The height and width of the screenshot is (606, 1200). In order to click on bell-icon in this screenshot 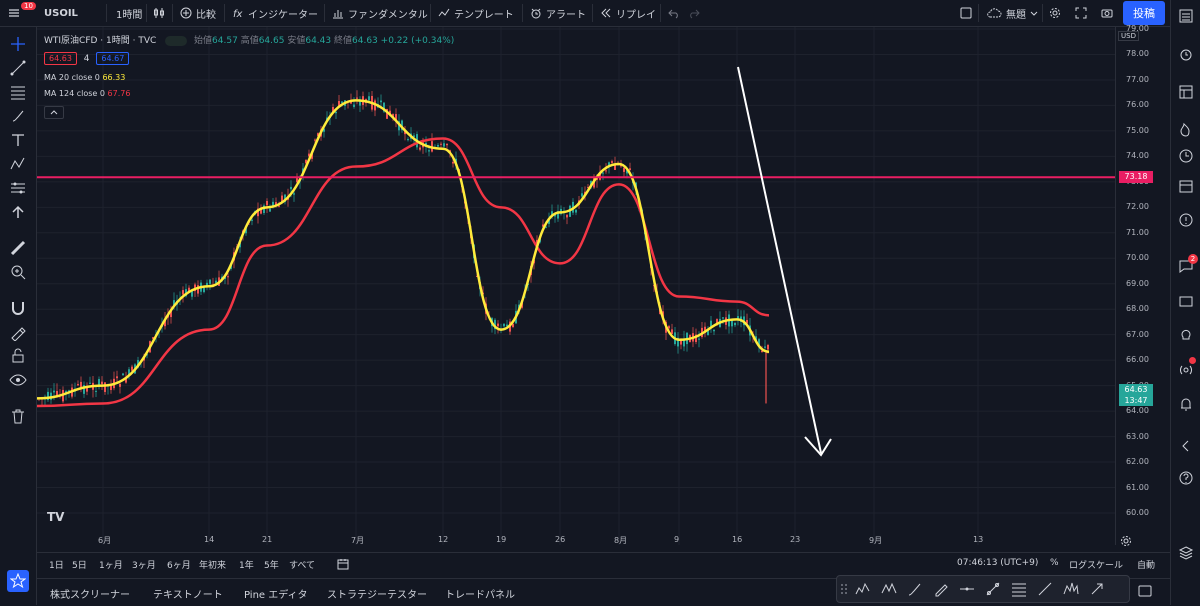, I will do `click(1186, 404)`.